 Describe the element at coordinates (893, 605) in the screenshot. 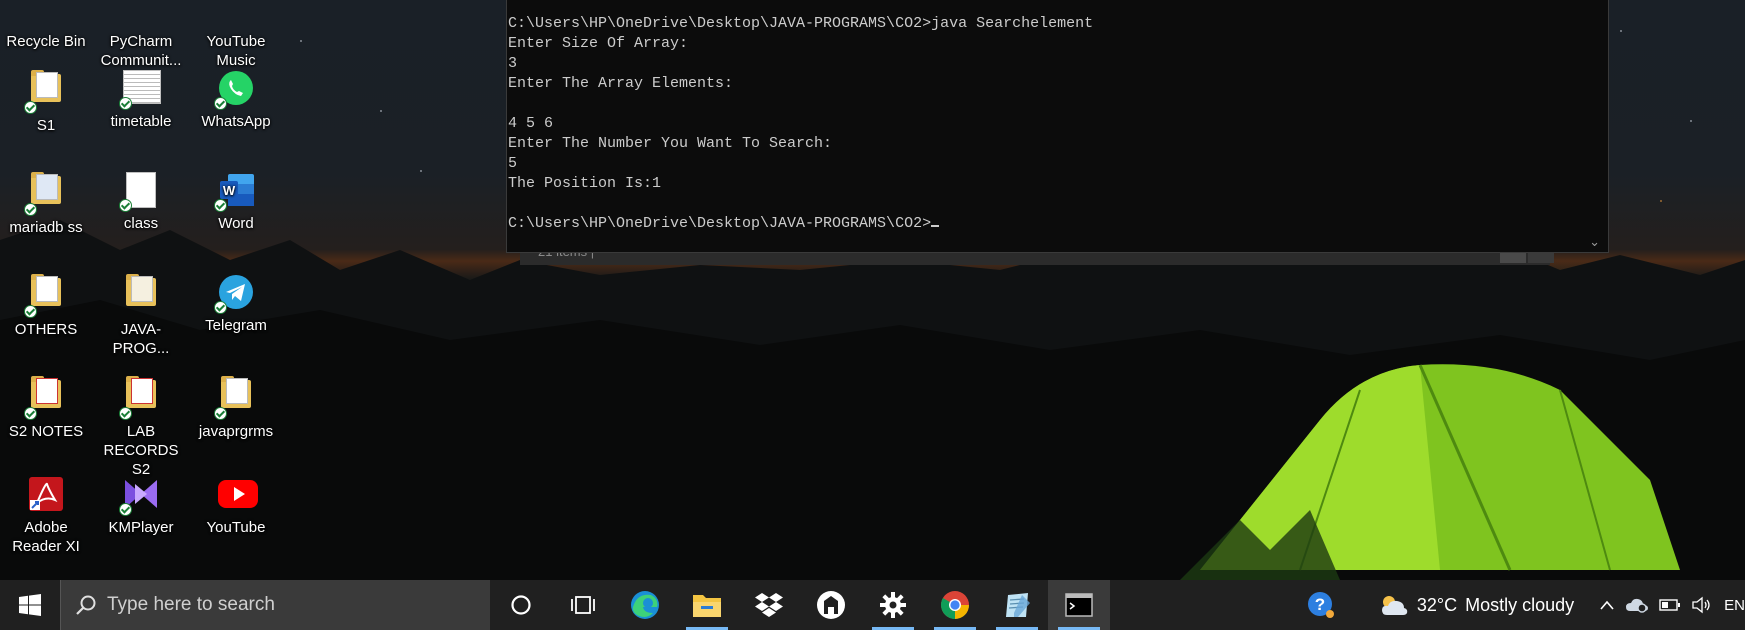

I see `taskbar-settings` at that location.